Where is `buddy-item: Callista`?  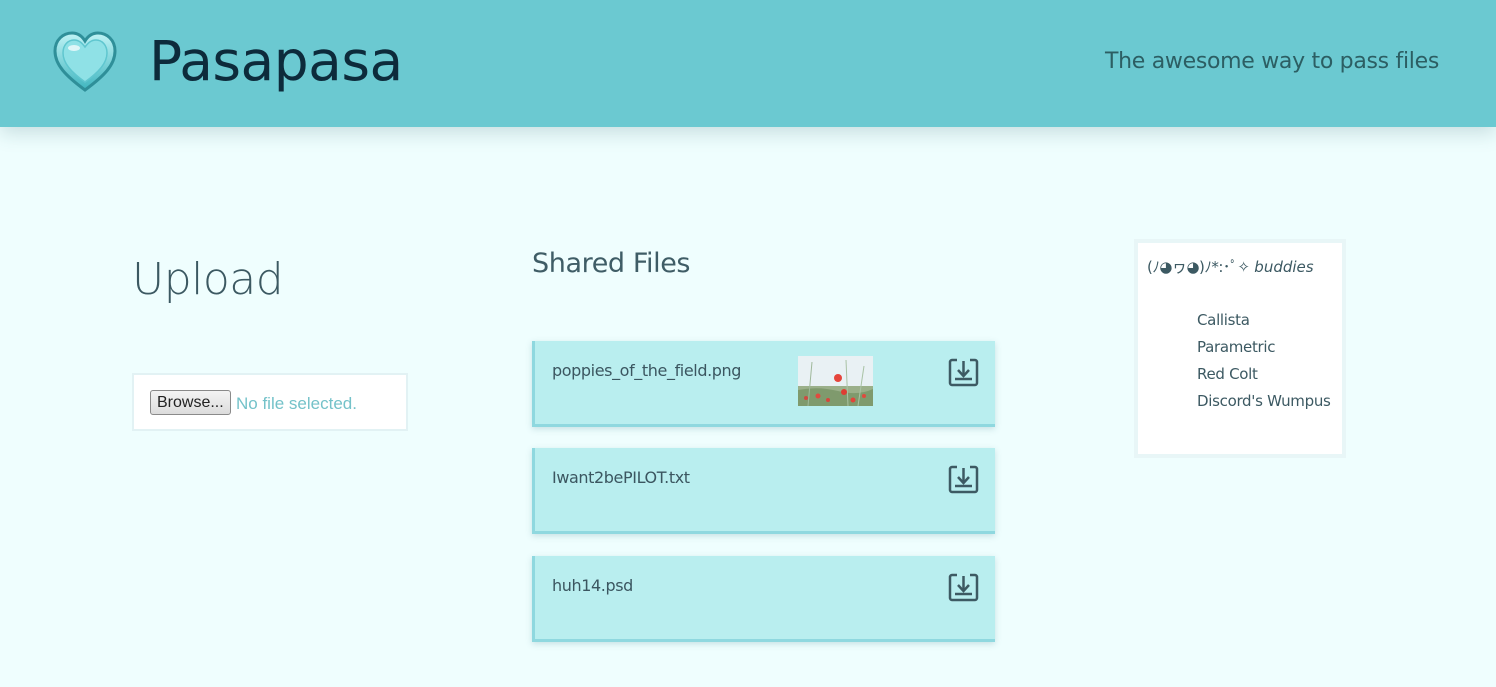 buddy-item: Callista is located at coordinates (1264, 320).